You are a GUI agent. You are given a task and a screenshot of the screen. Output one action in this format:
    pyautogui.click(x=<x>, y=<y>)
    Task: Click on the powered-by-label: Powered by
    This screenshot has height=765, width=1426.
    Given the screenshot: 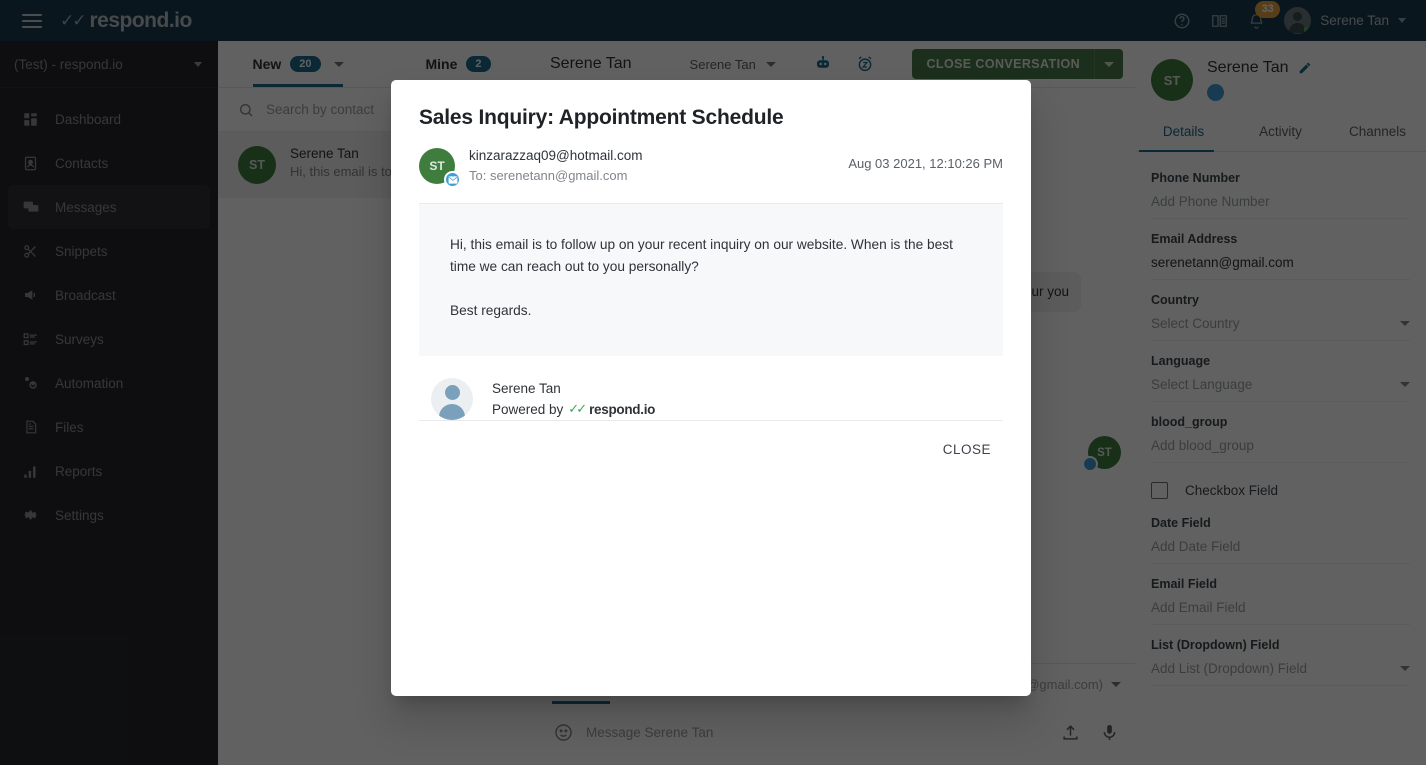 What is the action you would take?
    pyautogui.click(x=528, y=409)
    